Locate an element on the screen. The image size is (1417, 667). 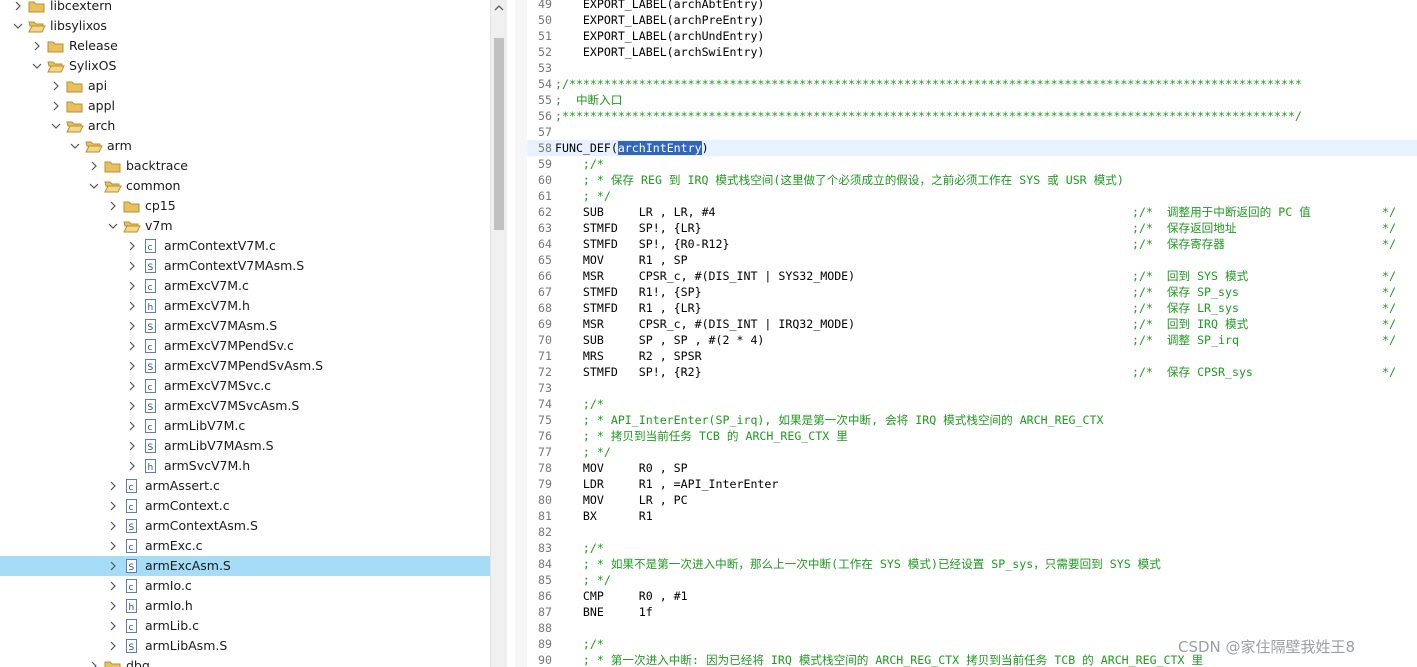
tree-item: h armSvcV7M.h is located at coordinates (245, 466).